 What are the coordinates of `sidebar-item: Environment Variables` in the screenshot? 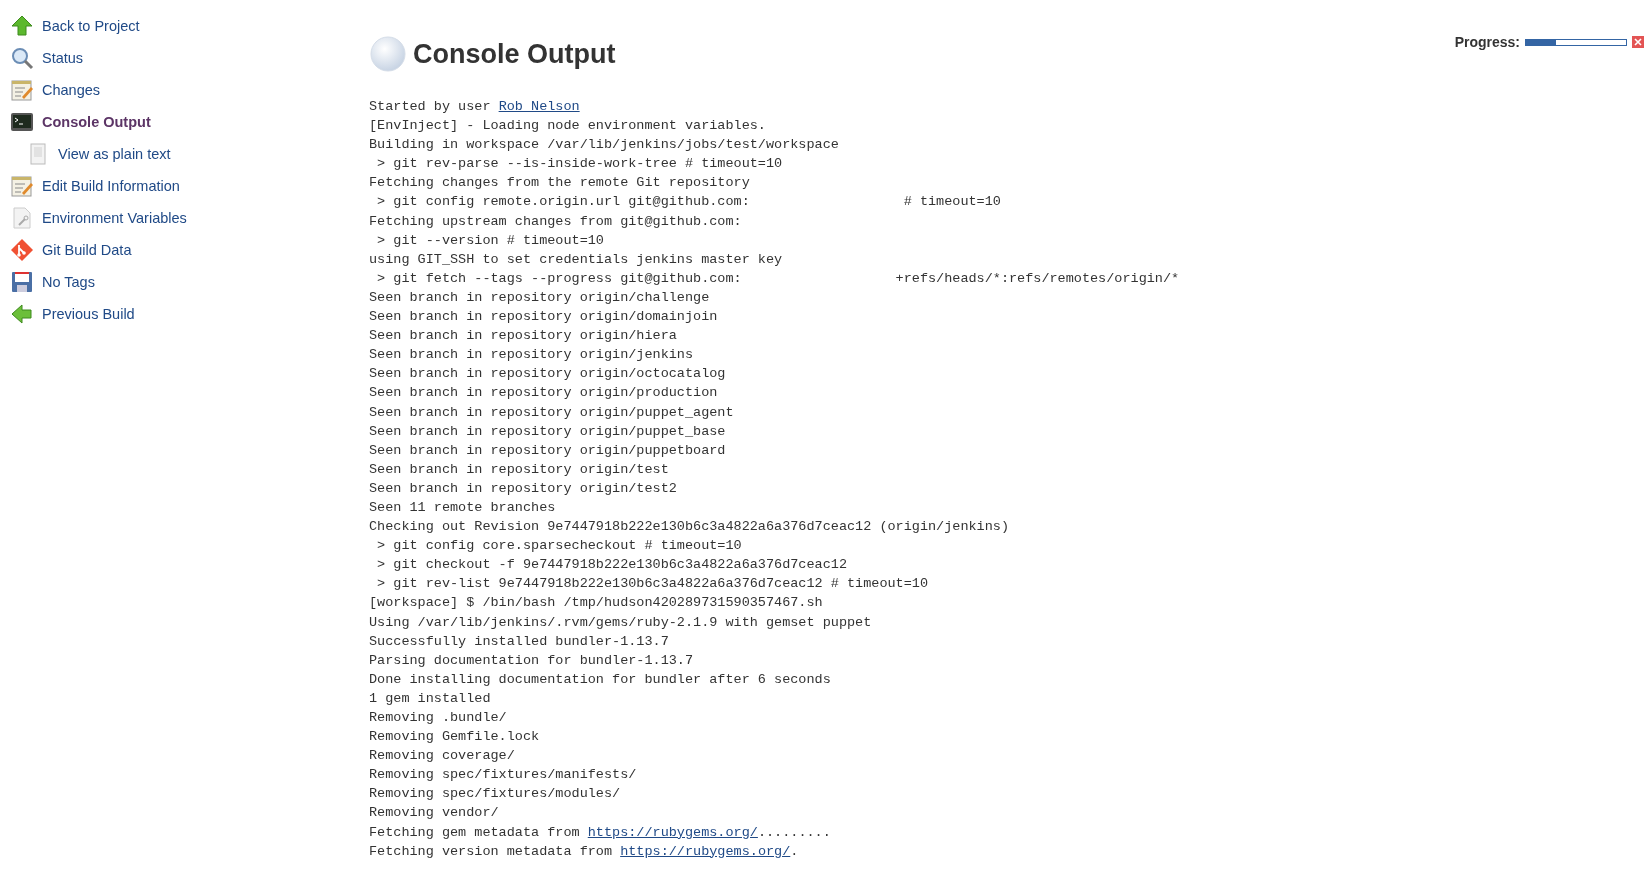 It's located at (114, 218).